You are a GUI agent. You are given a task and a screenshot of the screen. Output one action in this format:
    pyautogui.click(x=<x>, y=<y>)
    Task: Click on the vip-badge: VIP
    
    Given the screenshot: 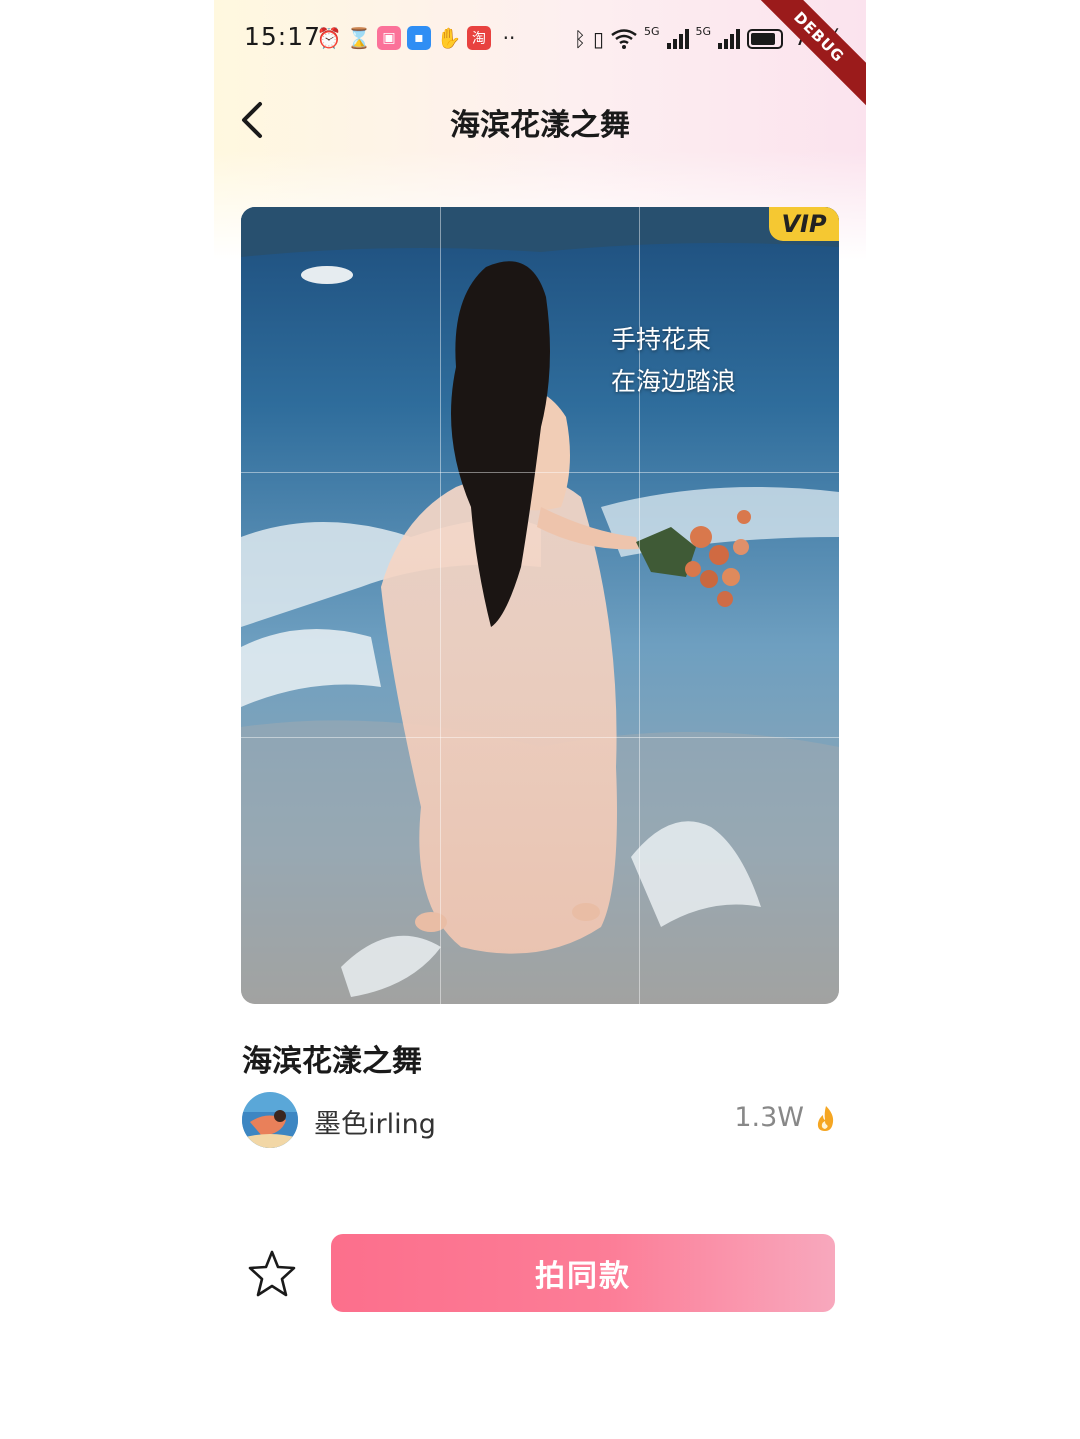 What is the action you would take?
    pyautogui.click(x=804, y=224)
    